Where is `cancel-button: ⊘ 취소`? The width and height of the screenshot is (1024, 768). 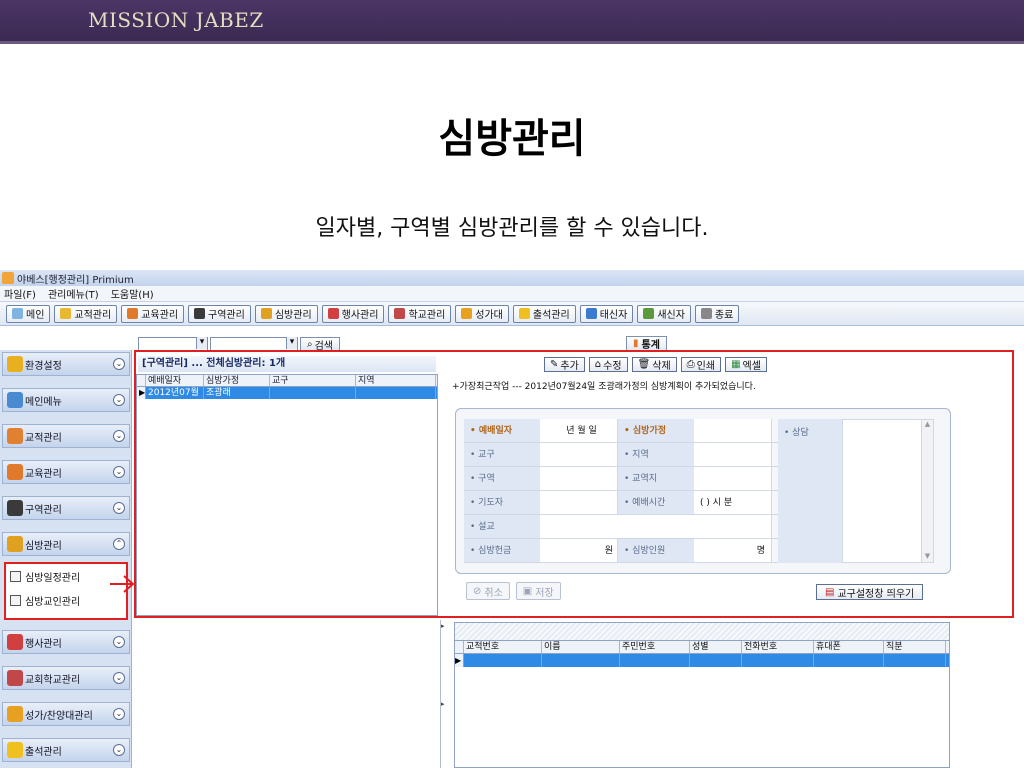
cancel-button: ⊘ 취소 is located at coordinates (488, 591).